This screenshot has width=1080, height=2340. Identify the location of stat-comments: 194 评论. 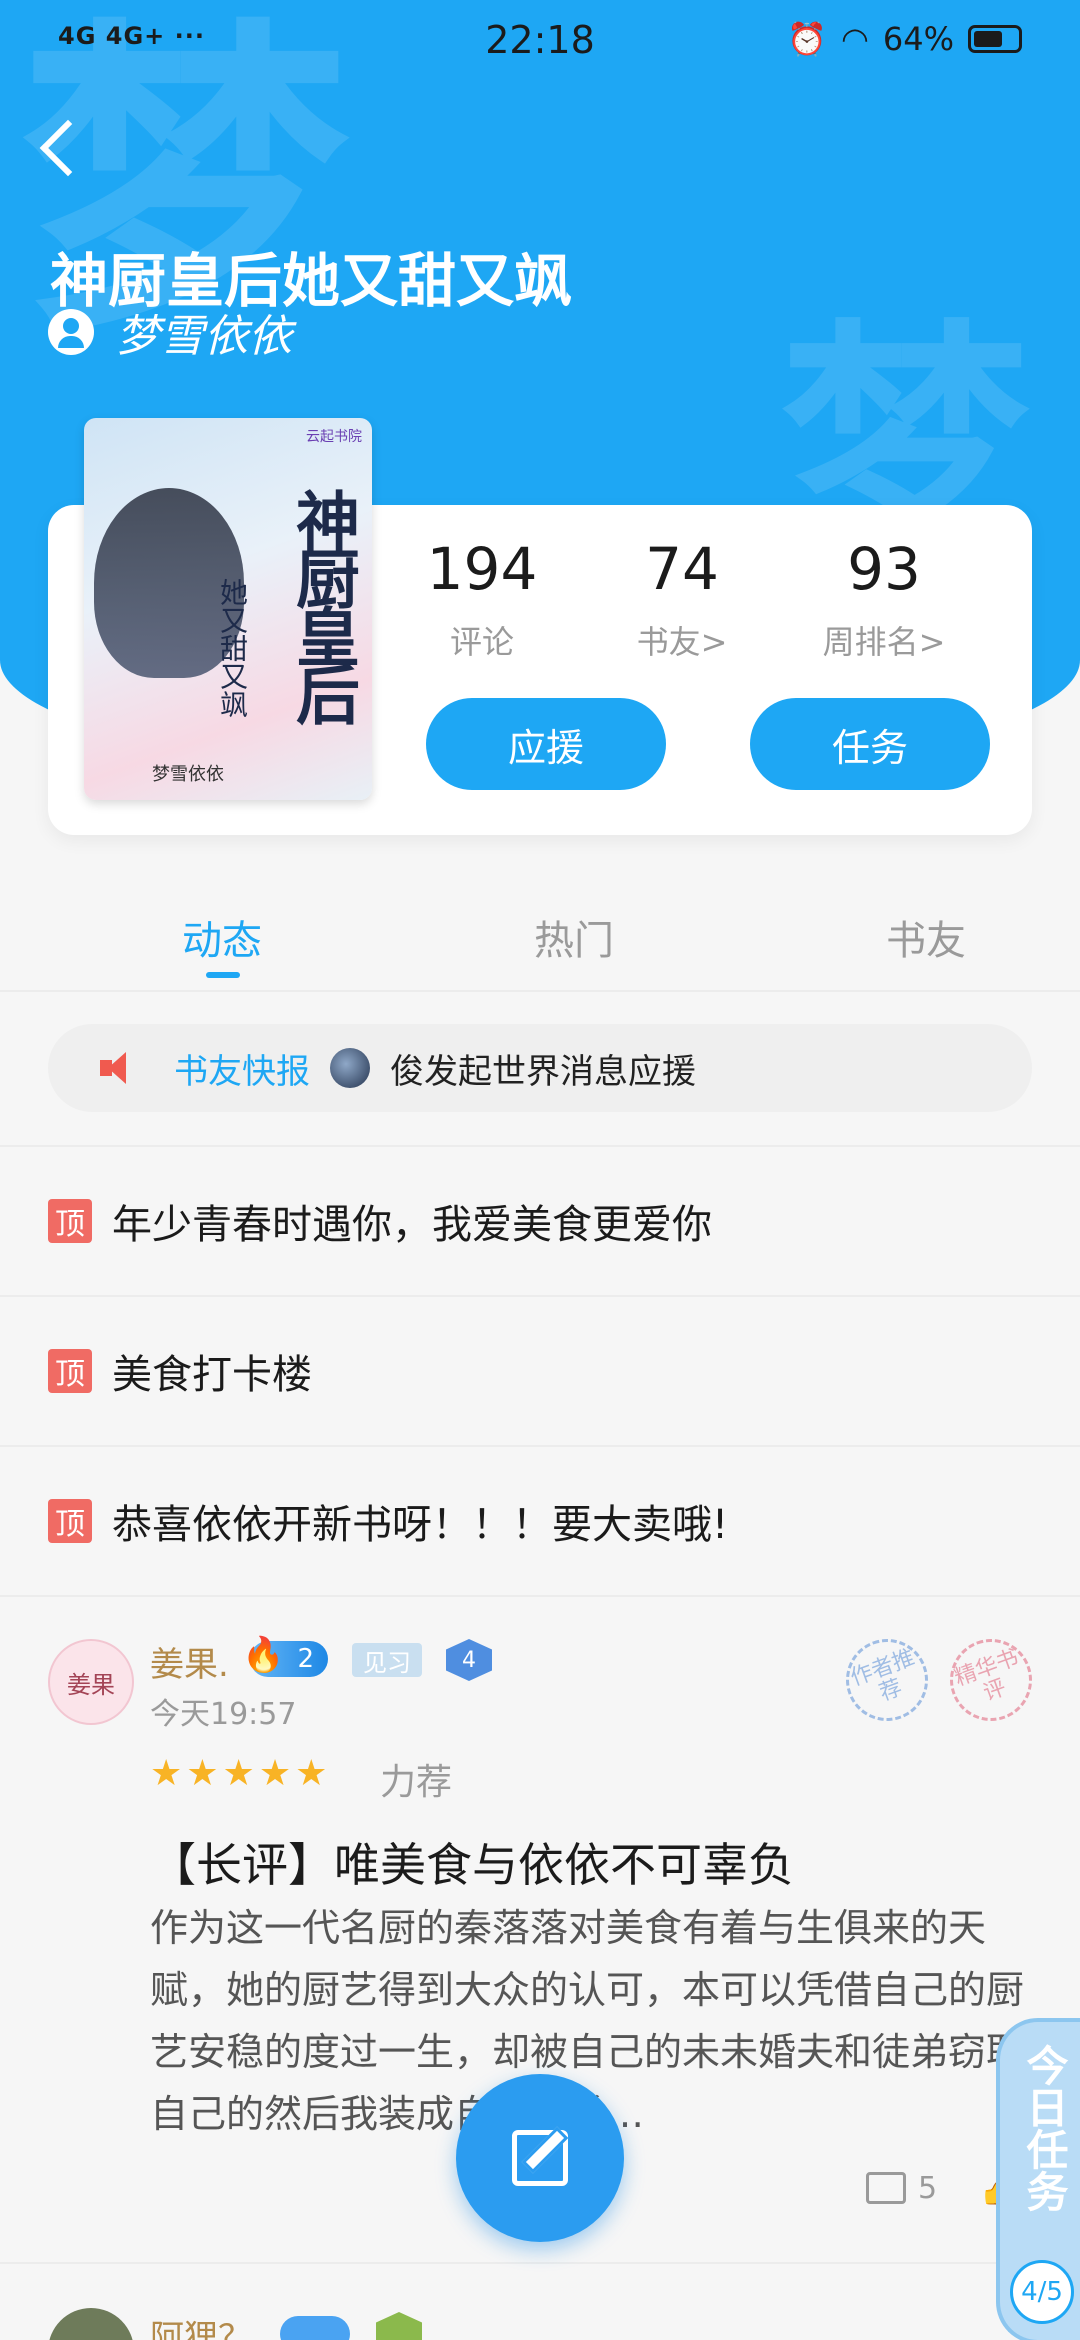
(482, 599).